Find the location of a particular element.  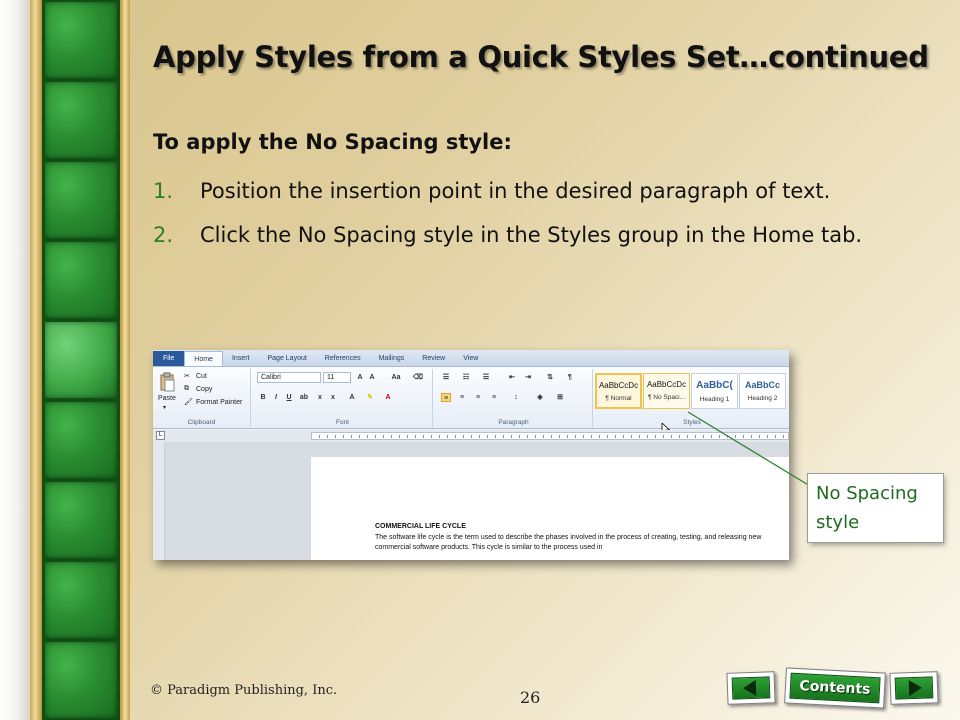

next-button-face is located at coordinates (914, 688).